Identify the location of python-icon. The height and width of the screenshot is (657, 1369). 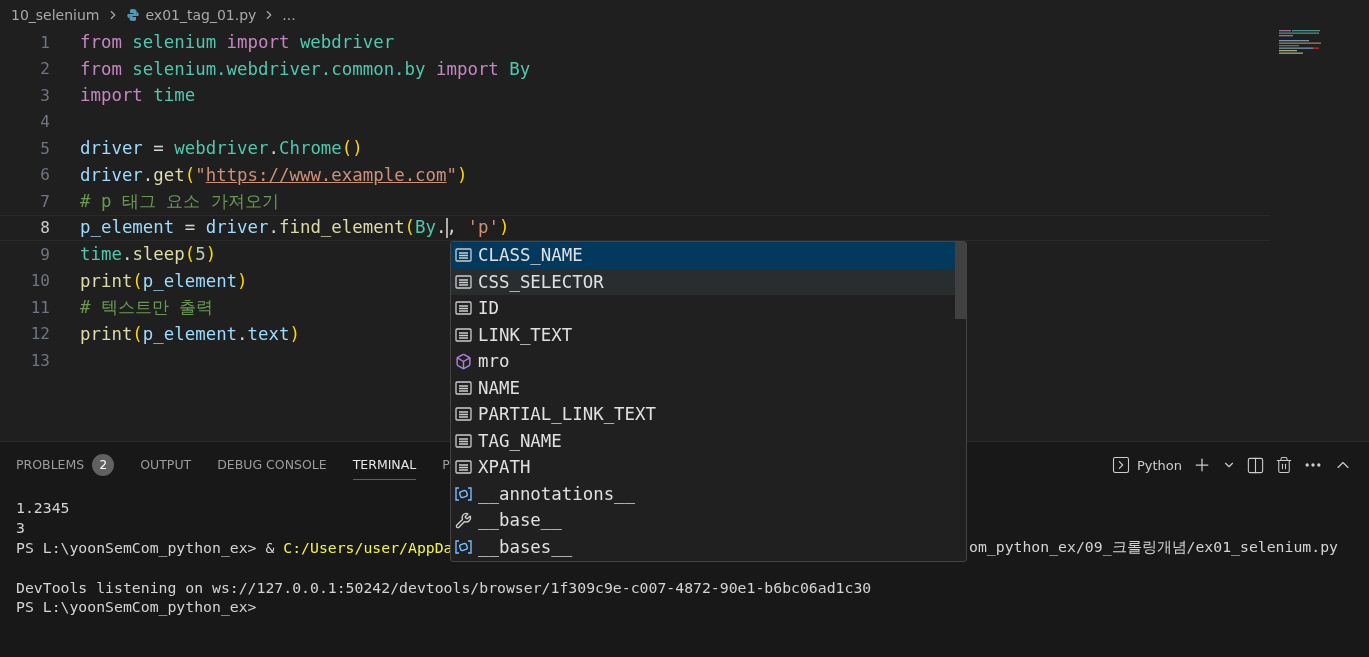
(132, 14).